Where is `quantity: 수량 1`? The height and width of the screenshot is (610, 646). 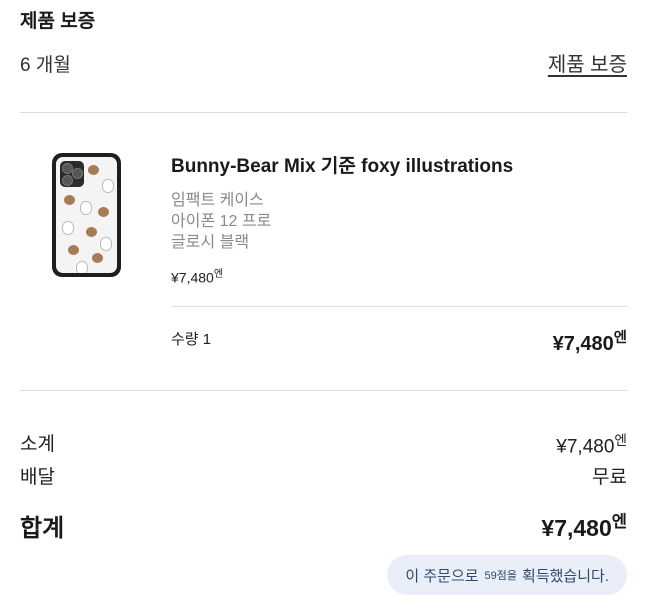
quantity: 수량 1 is located at coordinates (191, 339).